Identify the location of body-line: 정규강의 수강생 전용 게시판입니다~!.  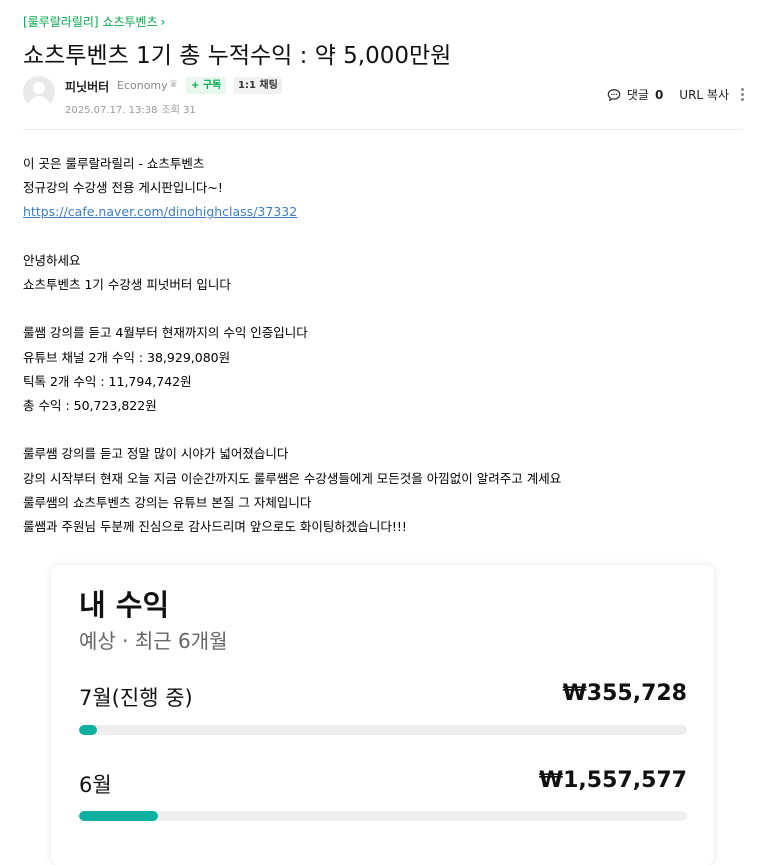
(123, 188).